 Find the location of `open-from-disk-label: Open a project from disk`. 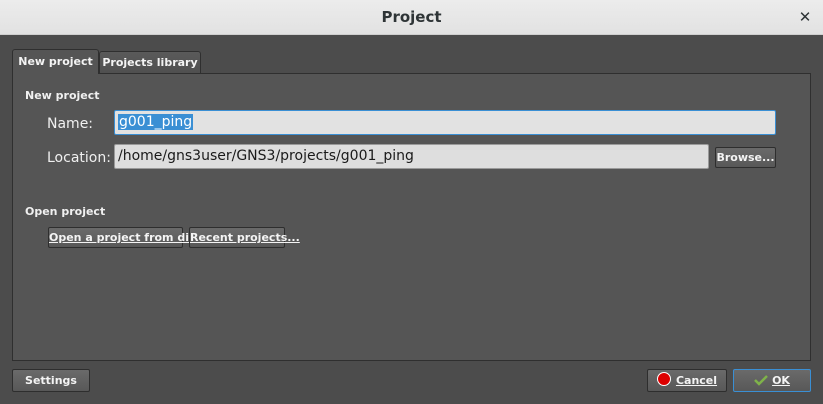

open-from-disk-label: Open a project from disk is located at coordinates (126, 237).